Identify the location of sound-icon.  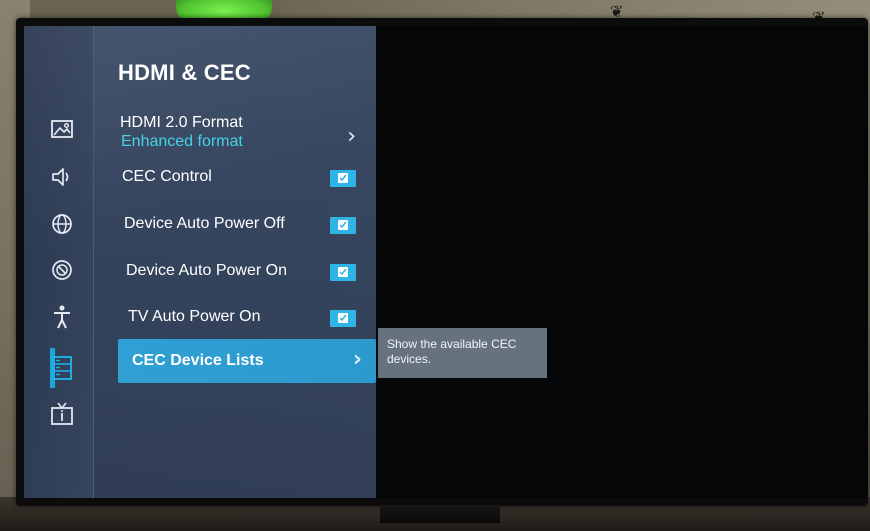
(62, 177).